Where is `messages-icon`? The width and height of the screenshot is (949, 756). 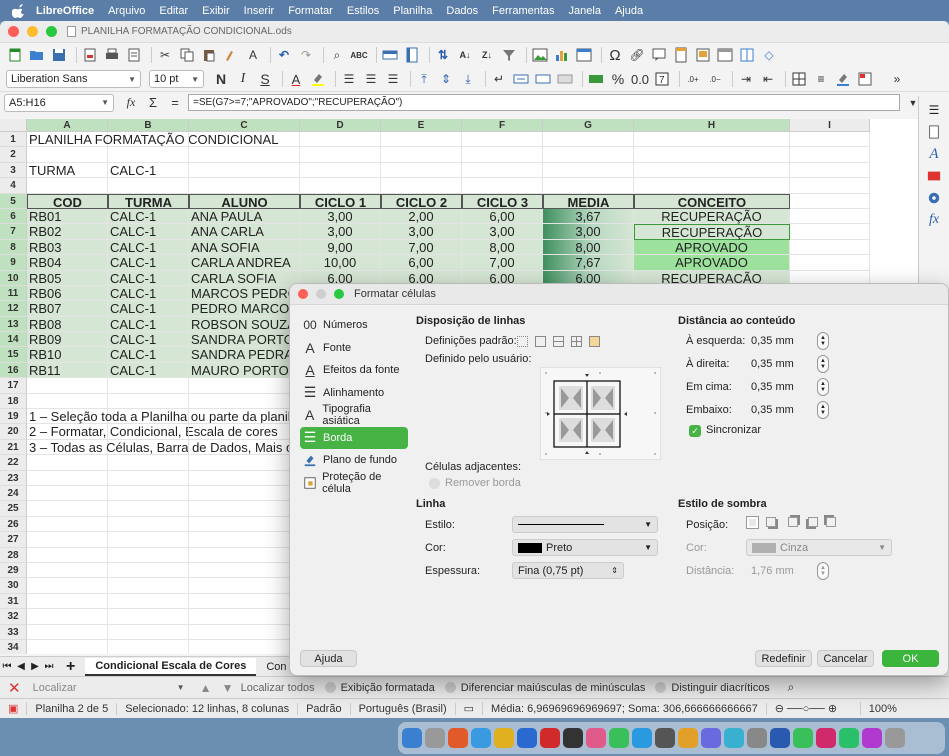 messages-icon is located at coordinates (619, 738).